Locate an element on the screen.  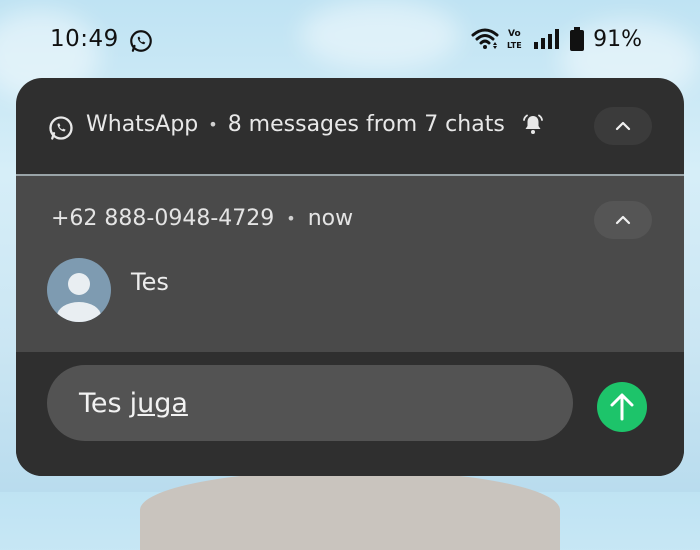
collapse-group-button is located at coordinates (623, 126).